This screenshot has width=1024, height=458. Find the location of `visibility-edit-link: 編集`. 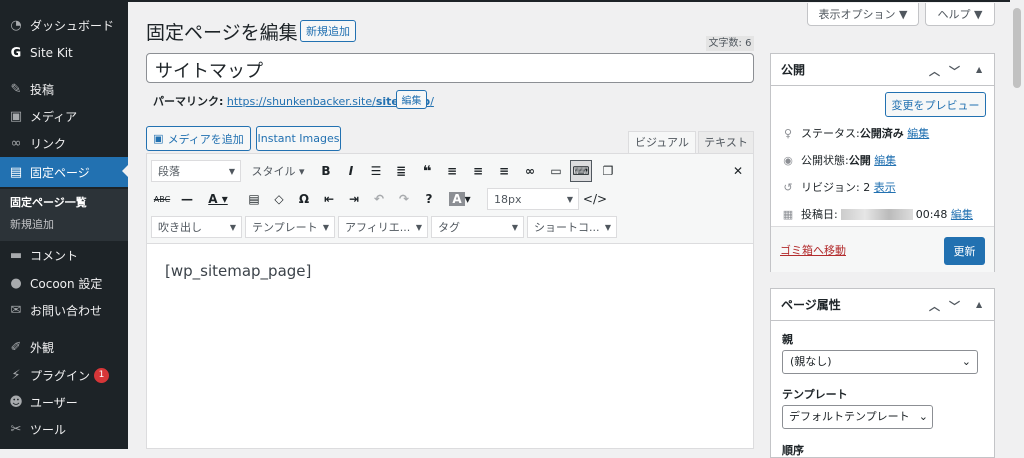

visibility-edit-link: 編集 is located at coordinates (885, 160).